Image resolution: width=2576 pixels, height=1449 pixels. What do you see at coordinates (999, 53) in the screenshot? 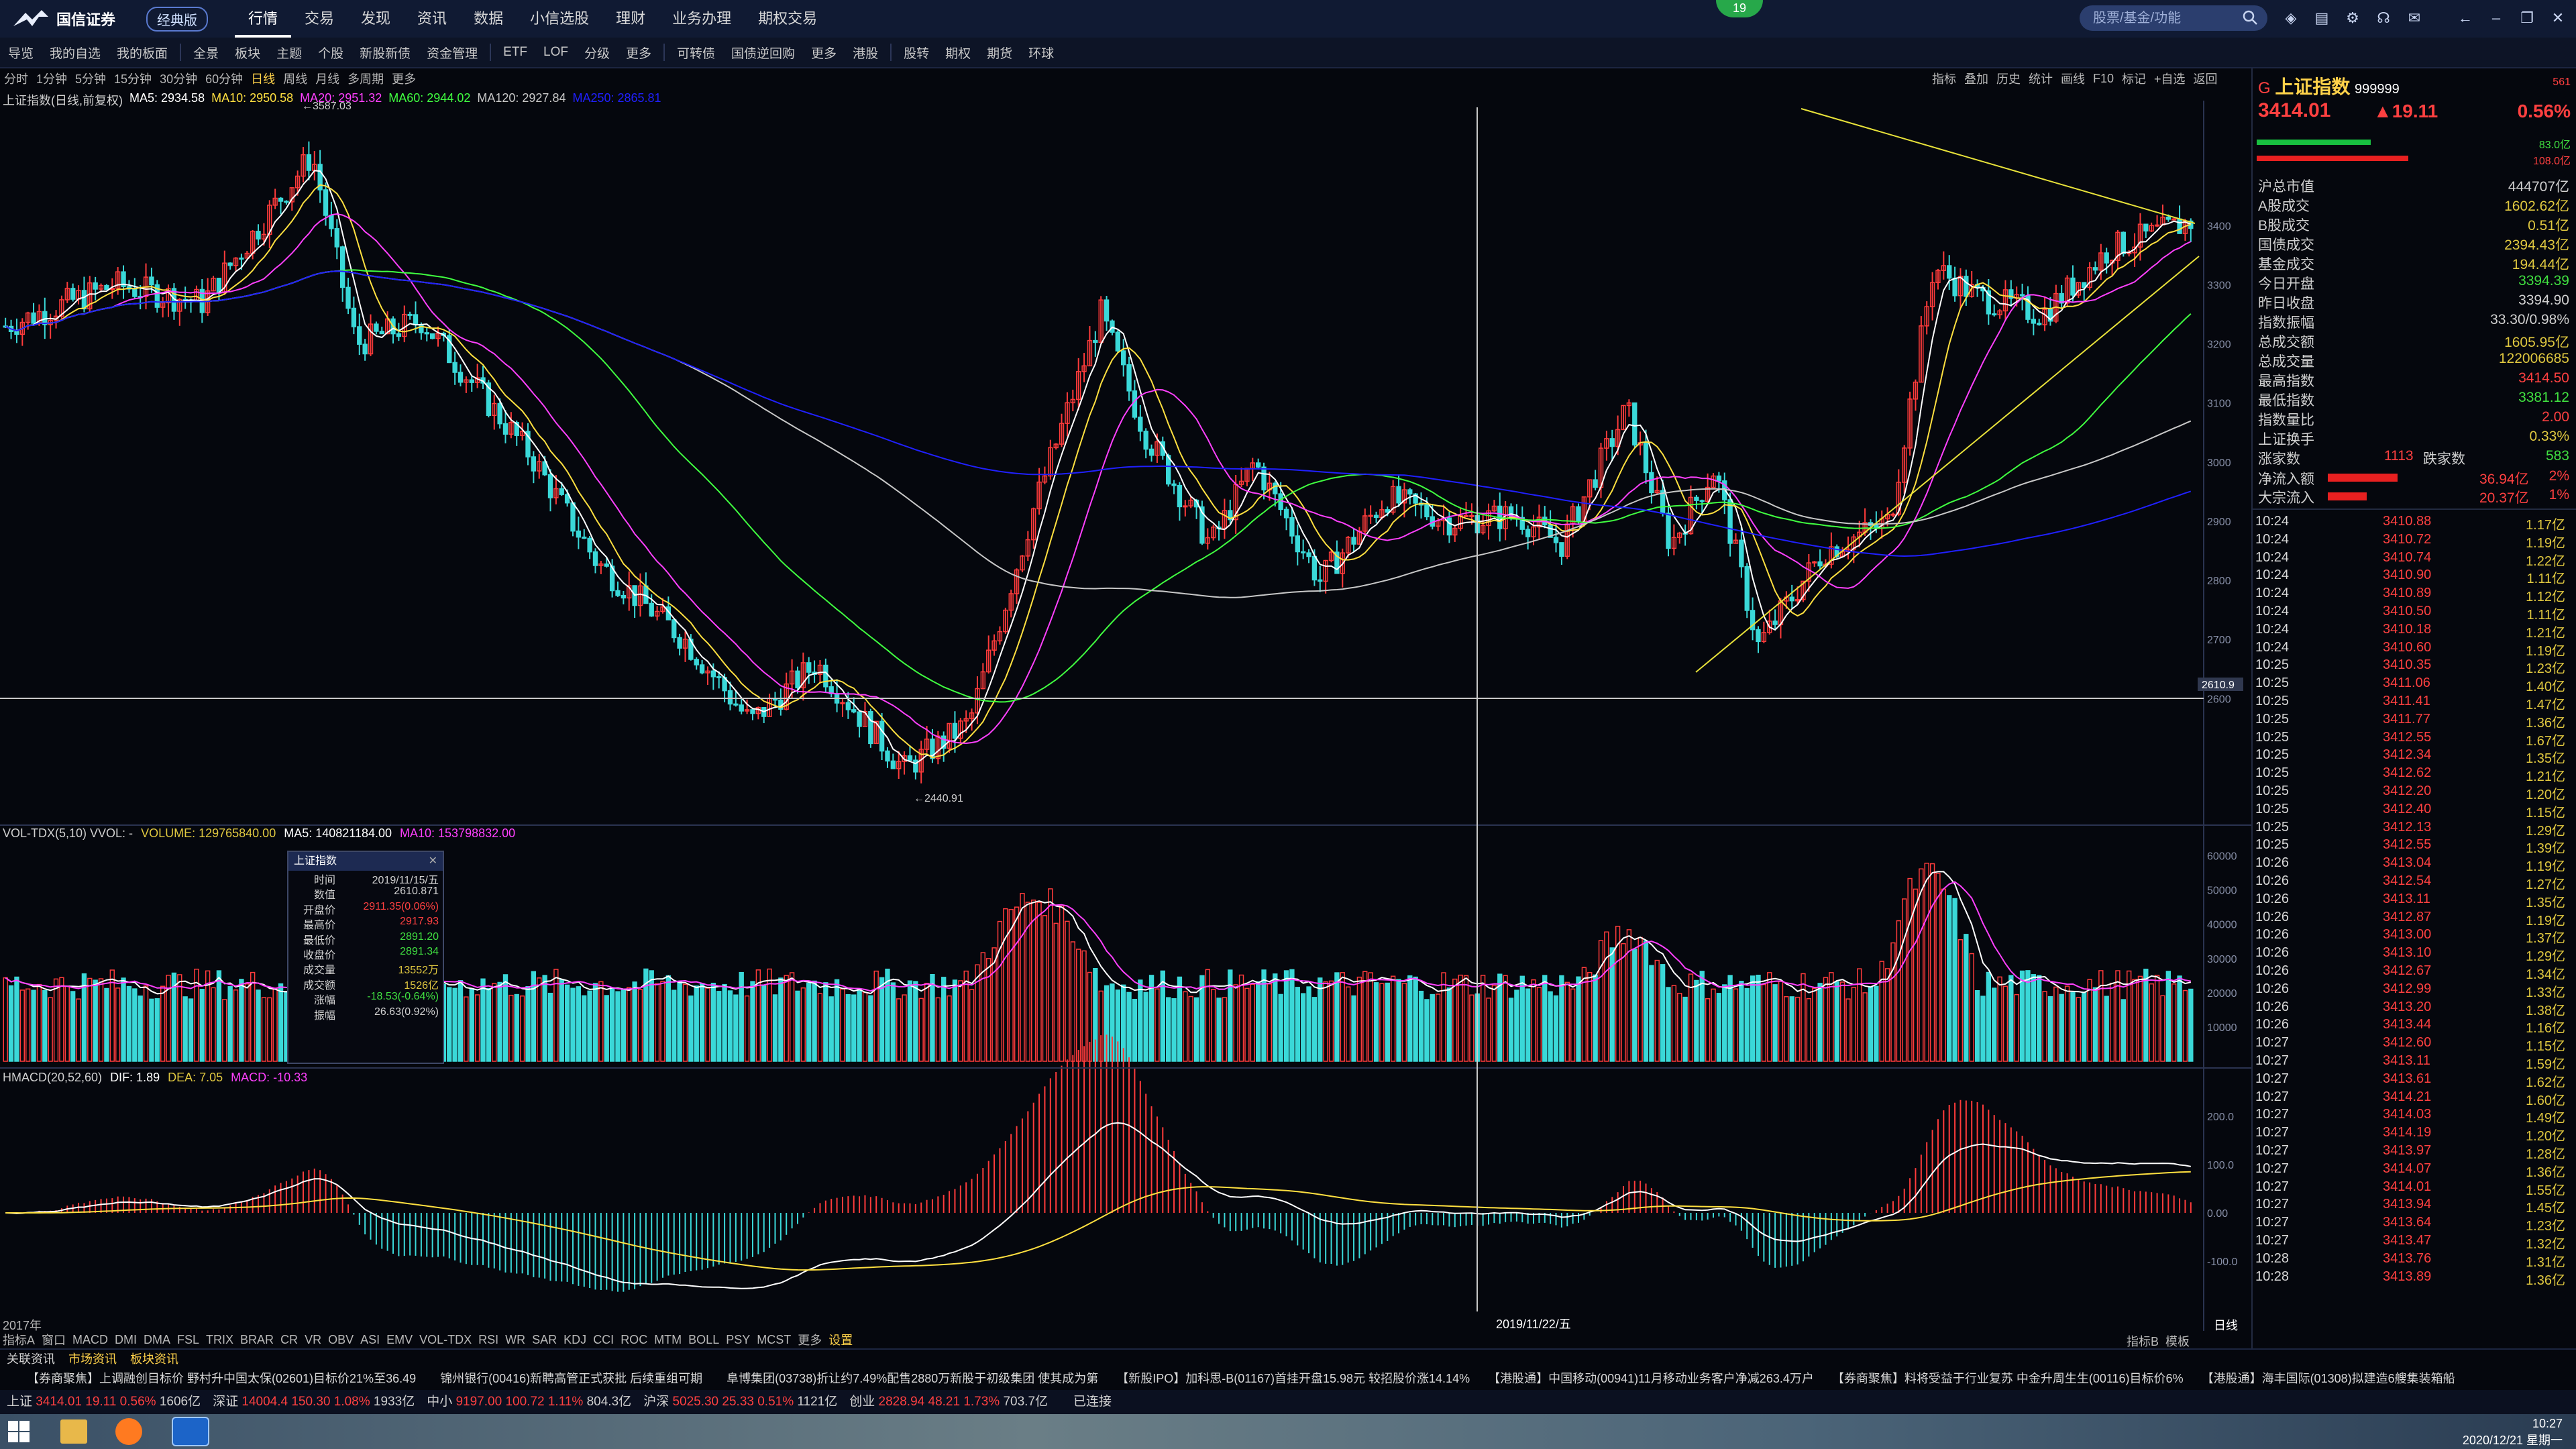
I see `toolbar-item: 期货` at bounding box center [999, 53].